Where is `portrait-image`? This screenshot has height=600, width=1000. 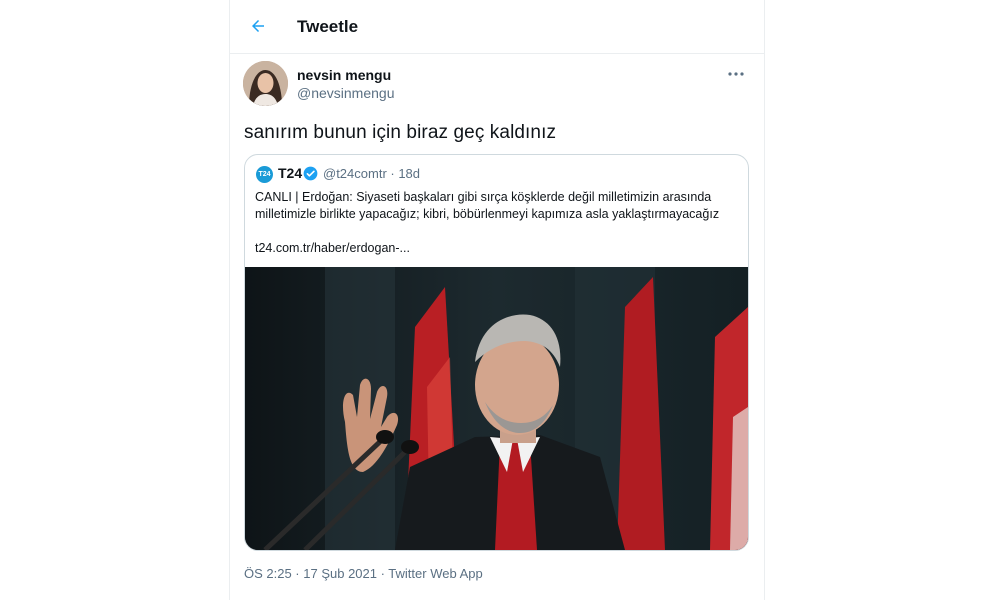 portrait-image is located at coordinates (265, 83).